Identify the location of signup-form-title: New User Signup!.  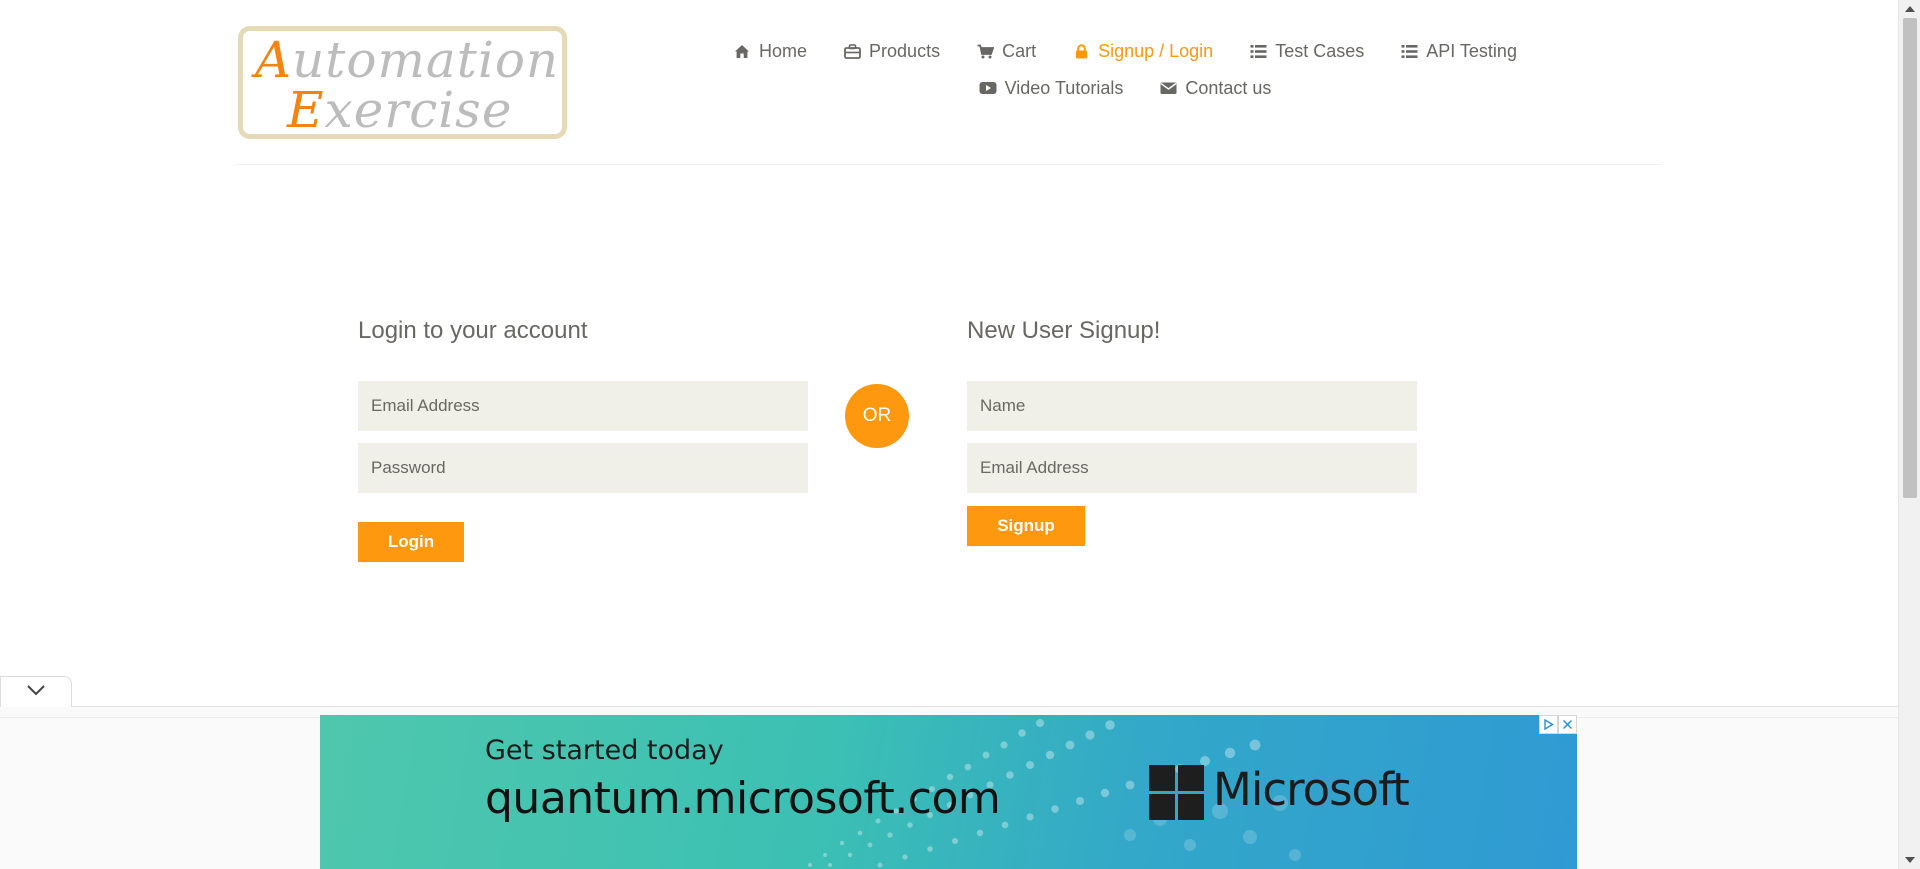
(1064, 330).